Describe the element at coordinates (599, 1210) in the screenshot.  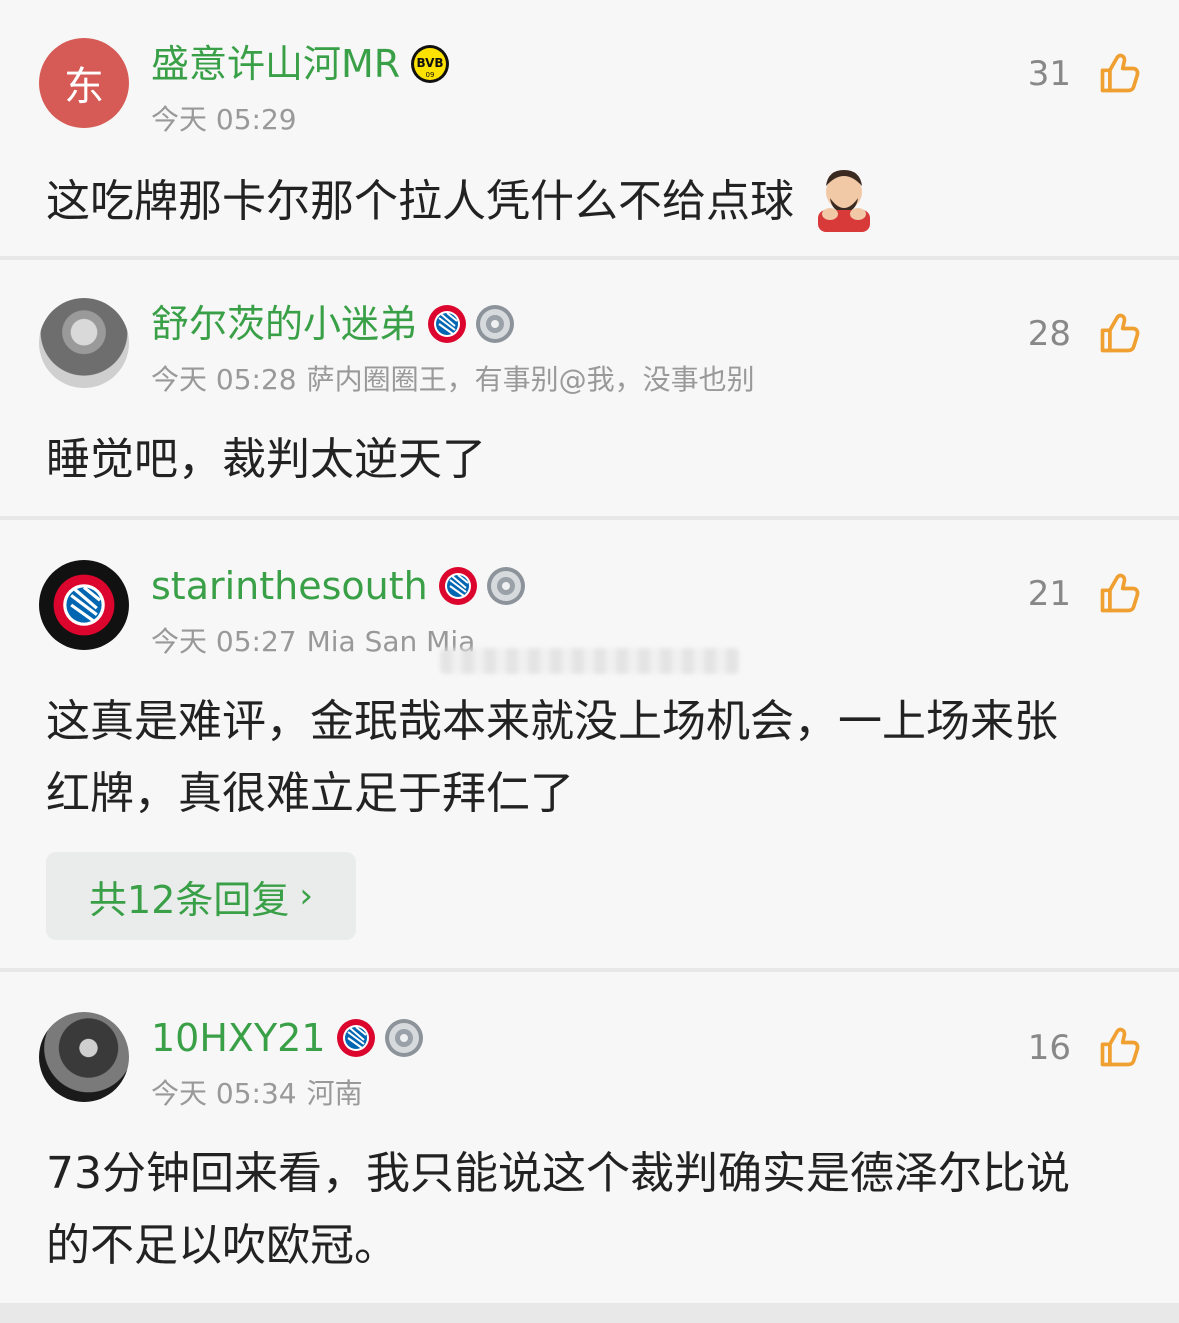
I see `comment-text: 73分钟回来看，我只能说这个裁判确实是德泽尔比说 的不足以吹欧冠。` at that location.